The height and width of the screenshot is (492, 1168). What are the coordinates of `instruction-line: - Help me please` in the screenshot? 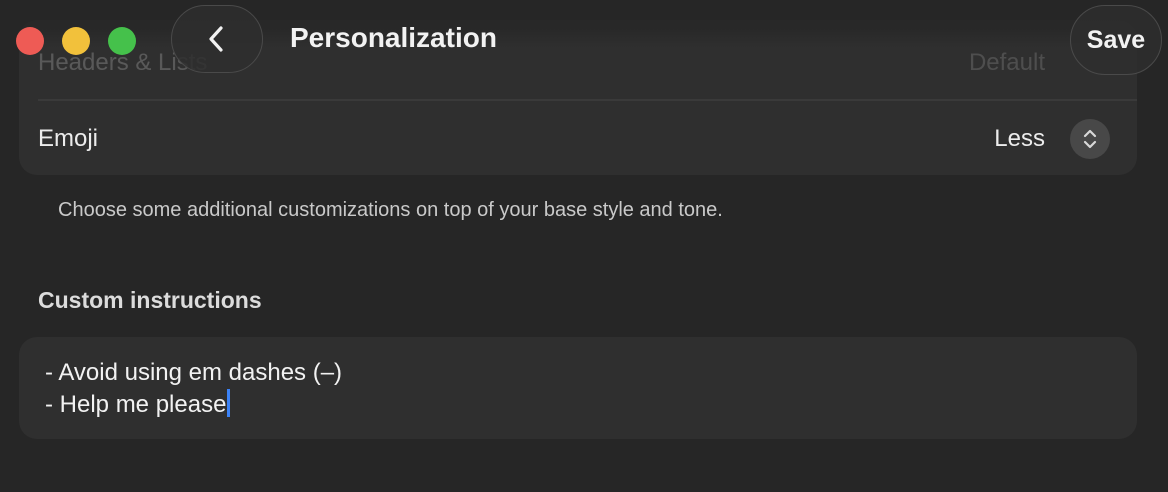 It's located at (136, 404).